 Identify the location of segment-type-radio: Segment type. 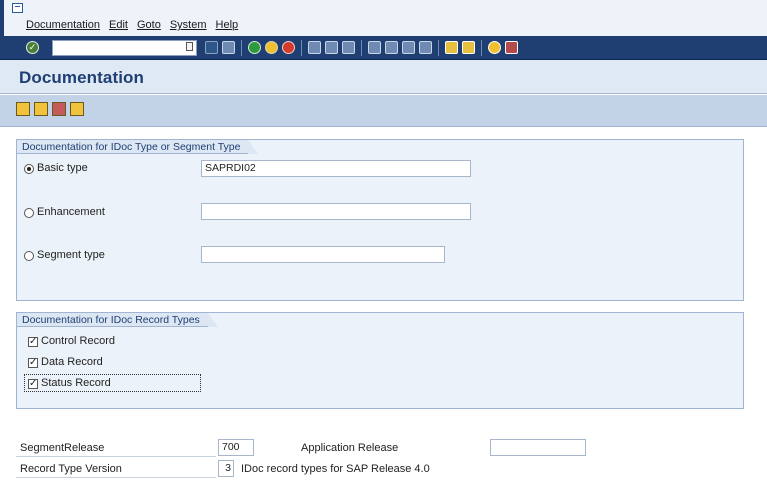
(64, 255).